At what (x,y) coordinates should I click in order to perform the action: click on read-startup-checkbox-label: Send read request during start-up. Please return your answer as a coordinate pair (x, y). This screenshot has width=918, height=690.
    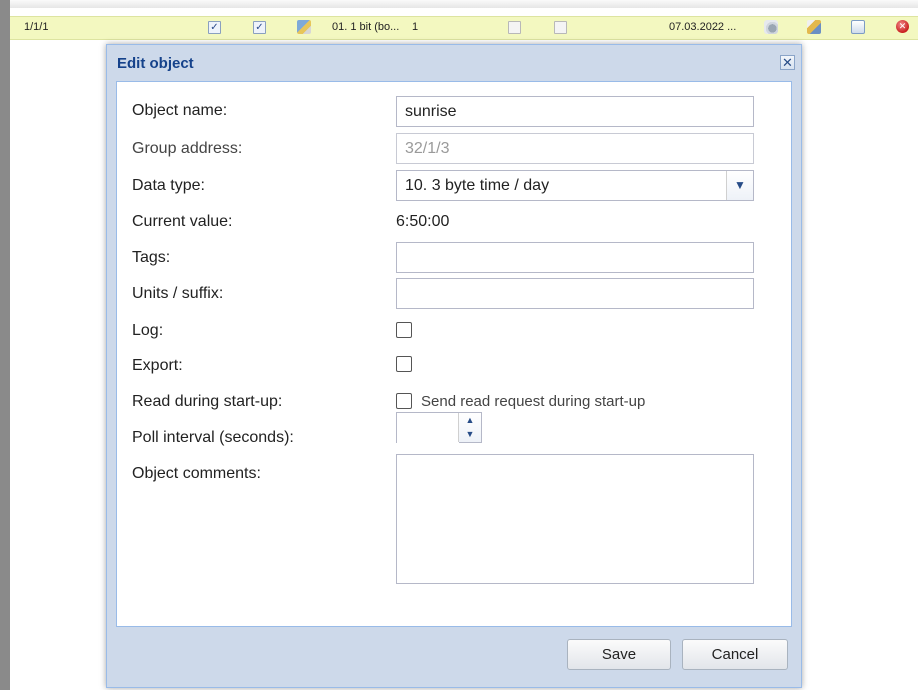
    Looking at the image, I should click on (533, 401).